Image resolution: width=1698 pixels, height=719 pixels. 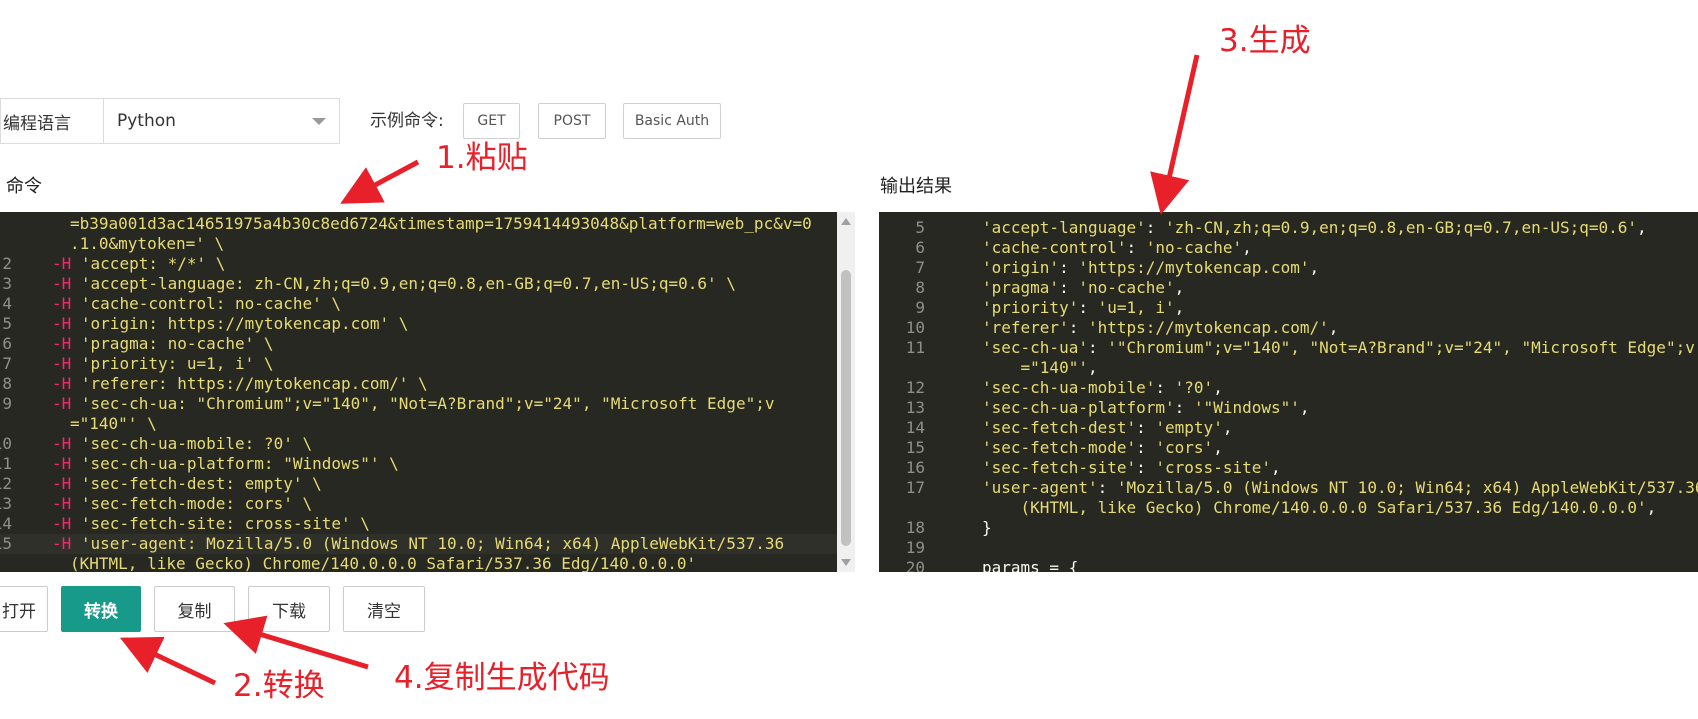 What do you see at coordinates (1064, 227) in the screenshot?
I see `code-token: 'accept-language'` at bounding box center [1064, 227].